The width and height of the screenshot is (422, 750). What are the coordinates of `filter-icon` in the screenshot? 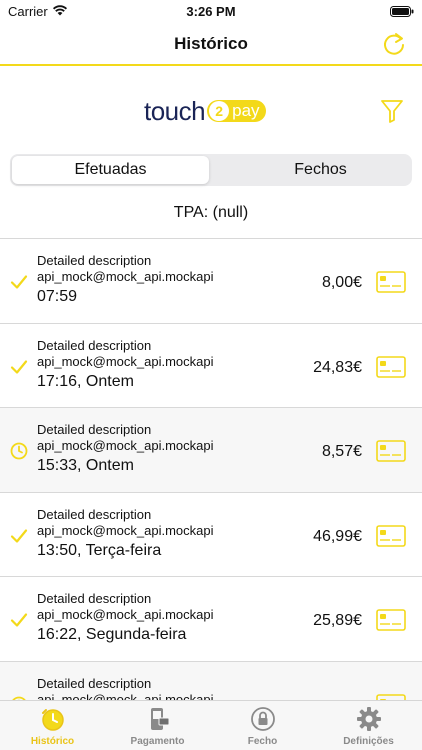 It's located at (392, 111).